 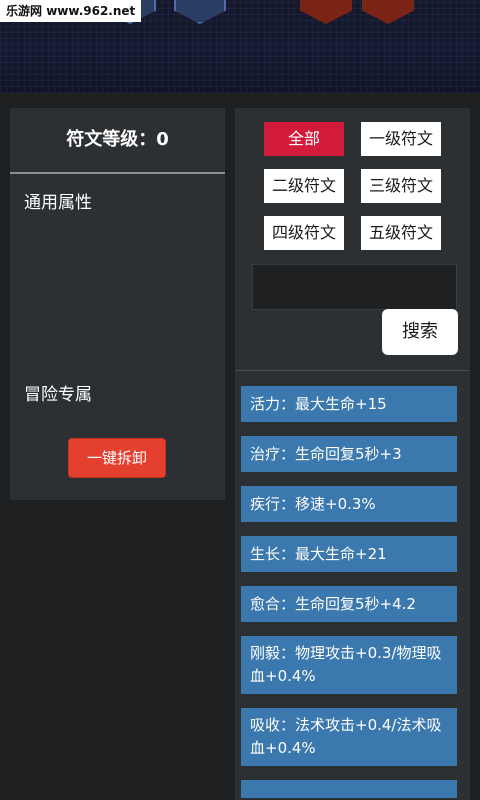 What do you see at coordinates (349, 665) in the screenshot?
I see `rune-list-item: 刚毅：物理攻击+0.3/物理吸血+0.4%` at bounding box center [349, 665].